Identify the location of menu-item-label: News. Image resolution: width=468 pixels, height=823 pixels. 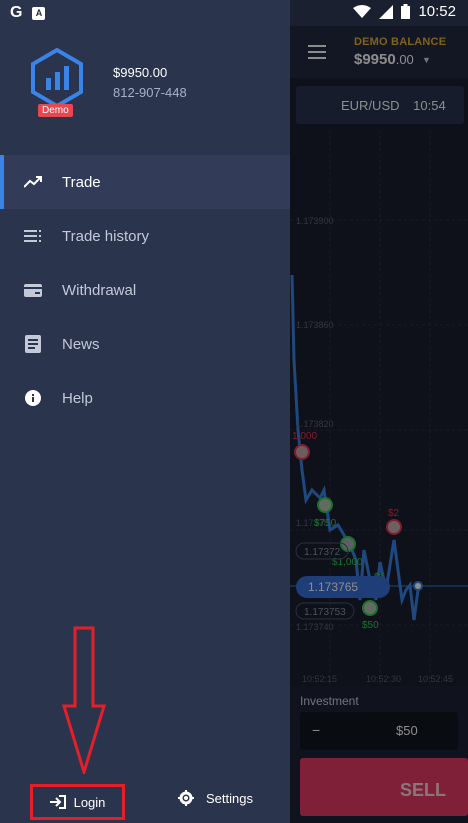
(81, 344).